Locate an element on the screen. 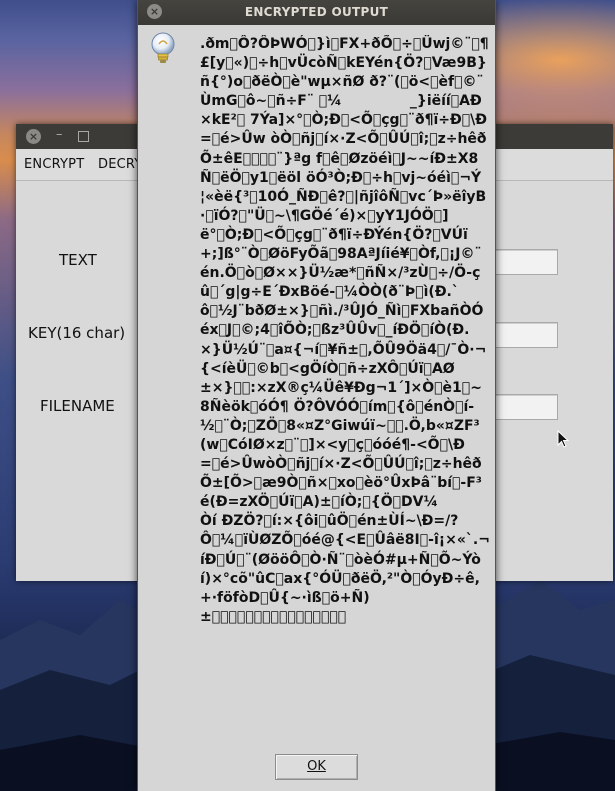  ok-button-label: OK is located at coordinates (316, 766).